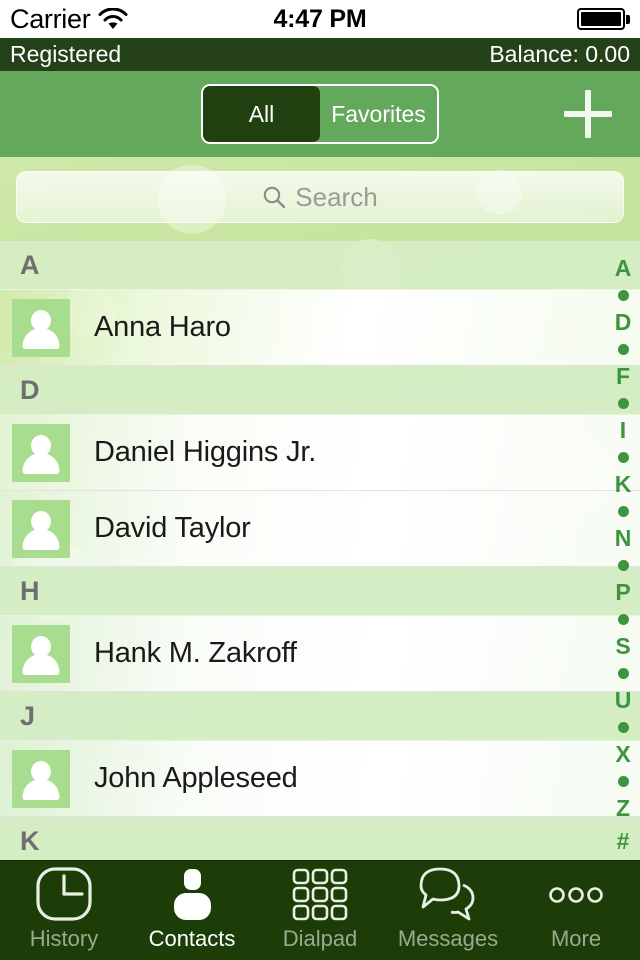 This screenshot has height=960, width=640. What do you see at coordinates (320, 265) in the screenshot?
I see `section-header: A` at bounding box center [320, 265].